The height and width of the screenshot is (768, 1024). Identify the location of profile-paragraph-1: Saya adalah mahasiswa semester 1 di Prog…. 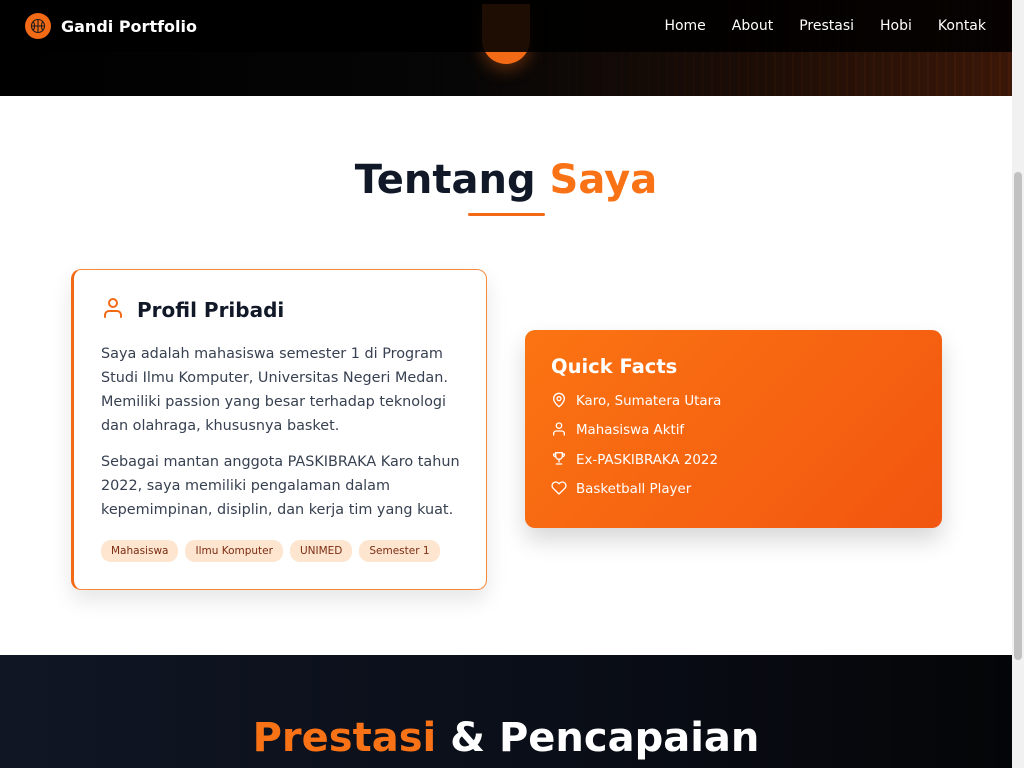
(274, 390).